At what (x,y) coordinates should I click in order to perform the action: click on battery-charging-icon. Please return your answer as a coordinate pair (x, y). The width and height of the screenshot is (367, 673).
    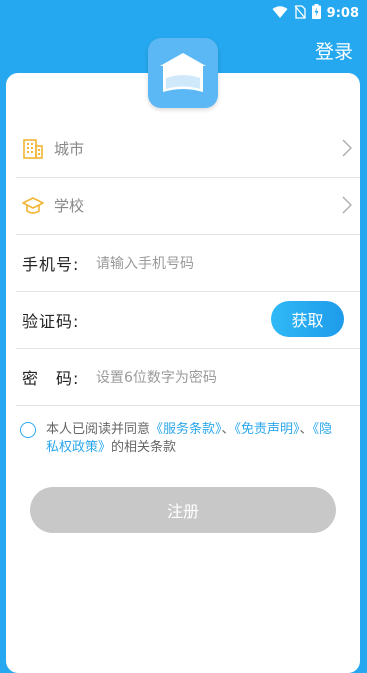
    Looking at the image, I should click on (316, 13).